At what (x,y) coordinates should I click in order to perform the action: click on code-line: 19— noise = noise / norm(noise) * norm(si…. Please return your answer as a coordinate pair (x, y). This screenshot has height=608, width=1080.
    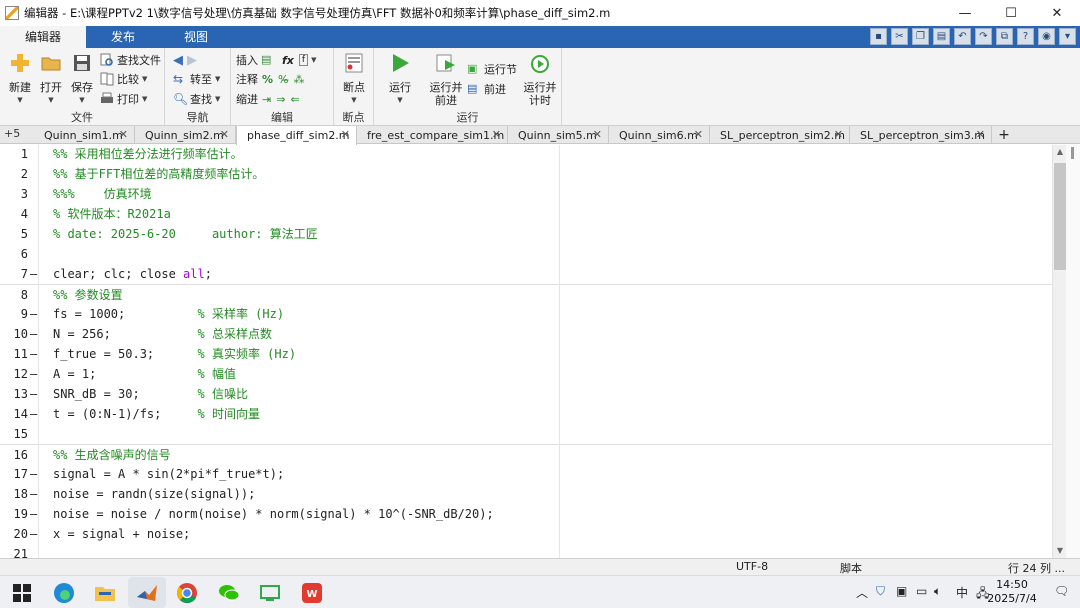
    Looking at the image, I should click on (526, 514).